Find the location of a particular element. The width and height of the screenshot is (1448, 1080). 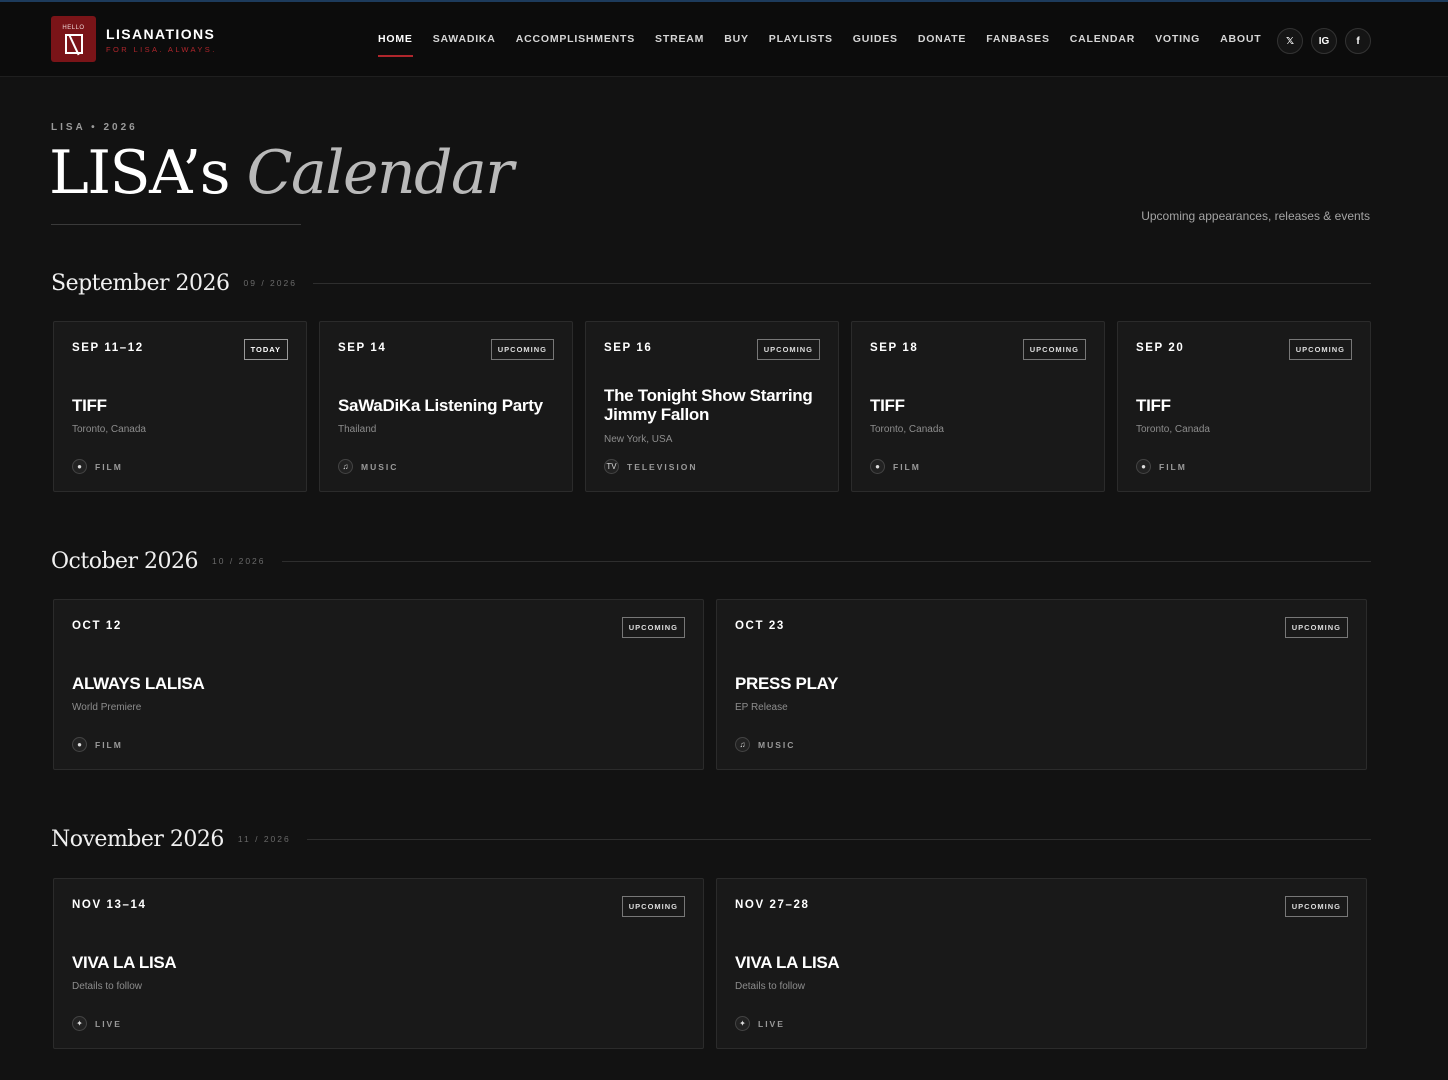

event-date: SEP 14 is located at coordinates (362, 348).